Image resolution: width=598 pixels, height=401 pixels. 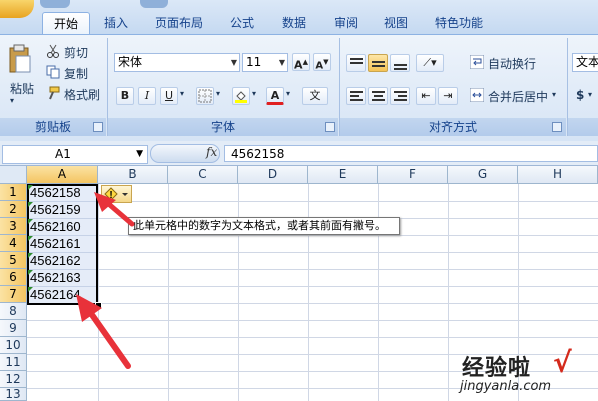 I want to click on clipboard-group-label: 剪贴板, so click(x=53, y=127).